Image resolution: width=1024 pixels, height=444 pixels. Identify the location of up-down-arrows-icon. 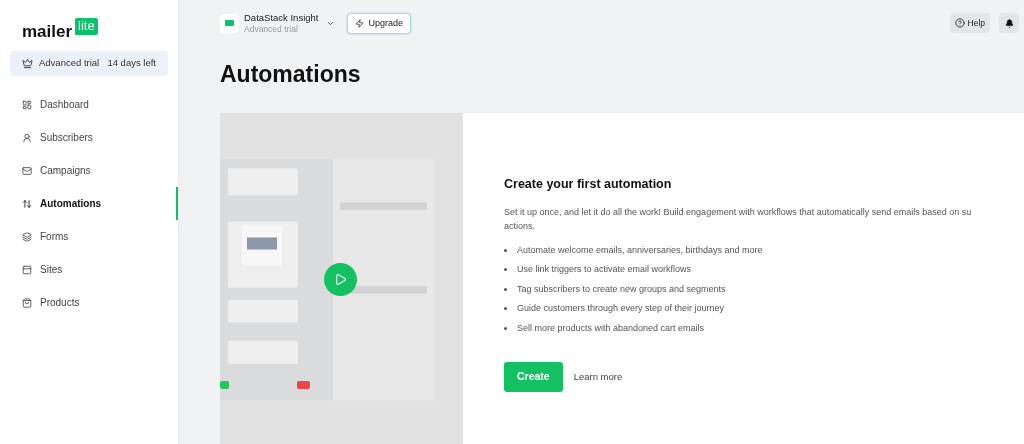
(27, 203).